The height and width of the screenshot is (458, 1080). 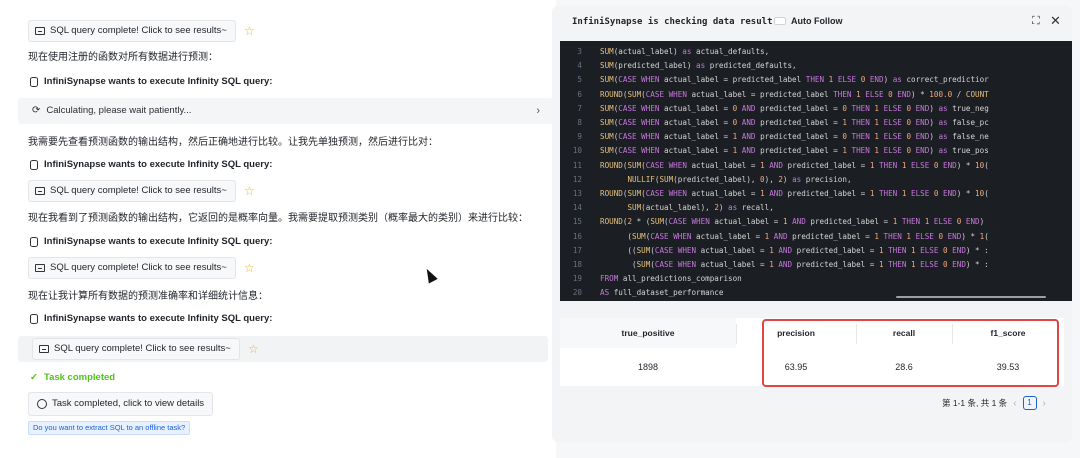 I want to click on table-cell: 1898, so click(x=648, y=367).